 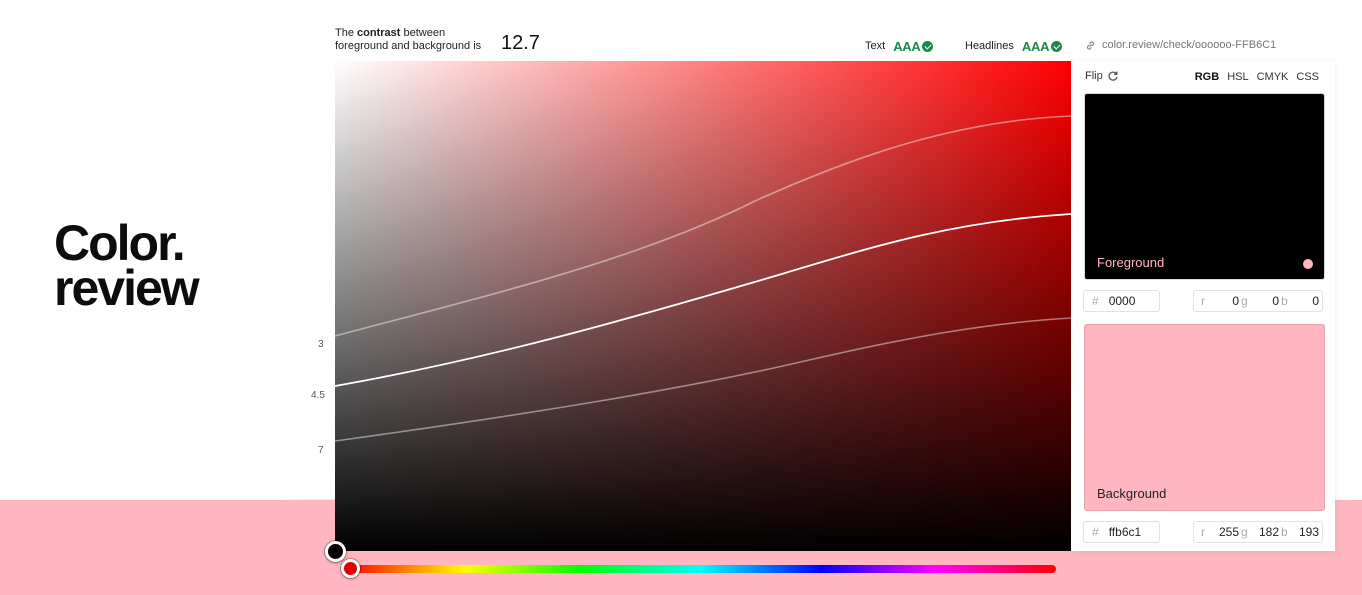 I want to click on background-hex-field: # ffb6c1, so click(x=1121, y=532).